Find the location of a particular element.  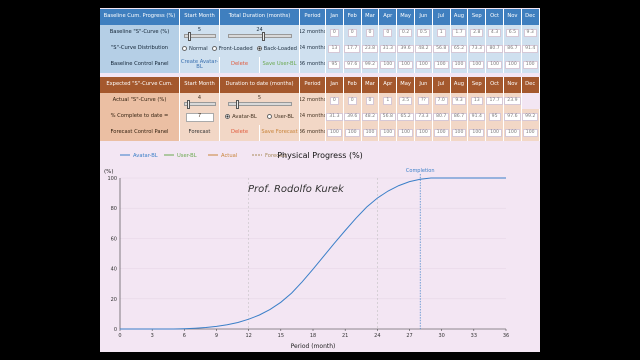

y-tick-label: 20 is located at coordinates (114, 300).